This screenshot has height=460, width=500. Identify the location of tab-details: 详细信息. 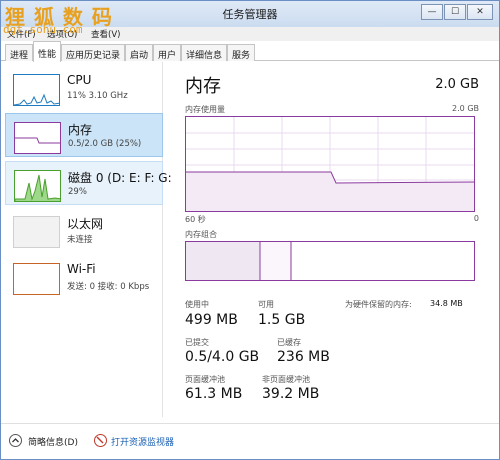
(204, 52).